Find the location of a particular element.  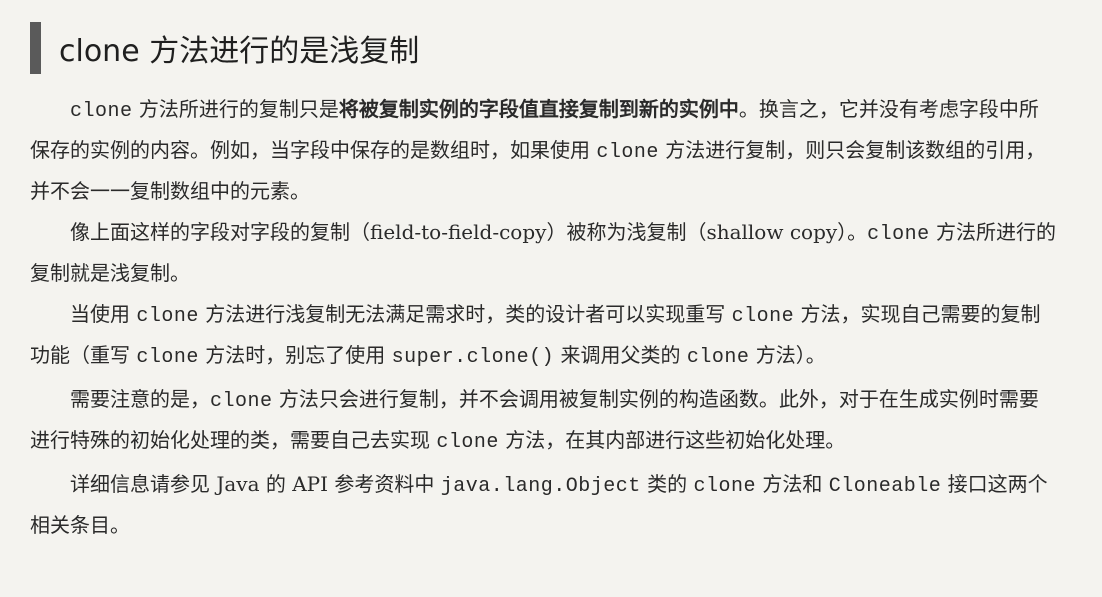

text-span: 方法和 is located at coordinates (792, 484).